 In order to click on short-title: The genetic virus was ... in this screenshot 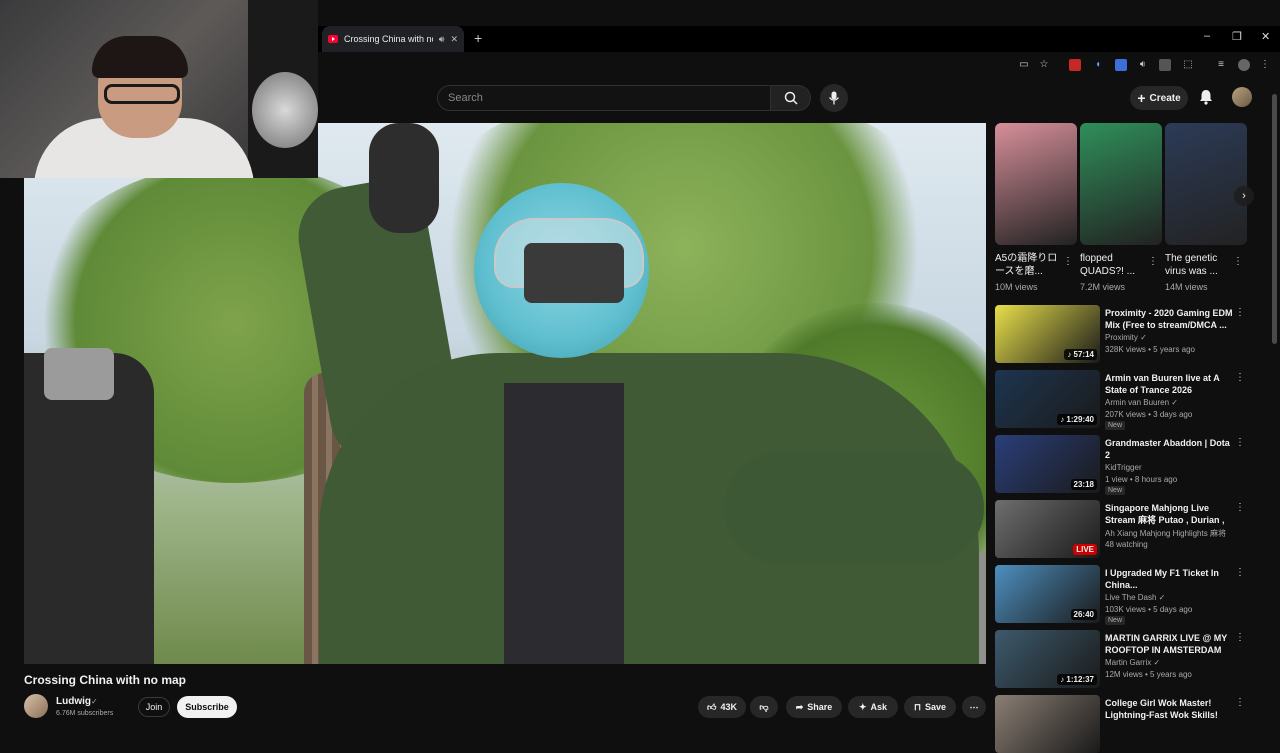, I will do `click(1199, 265)`.